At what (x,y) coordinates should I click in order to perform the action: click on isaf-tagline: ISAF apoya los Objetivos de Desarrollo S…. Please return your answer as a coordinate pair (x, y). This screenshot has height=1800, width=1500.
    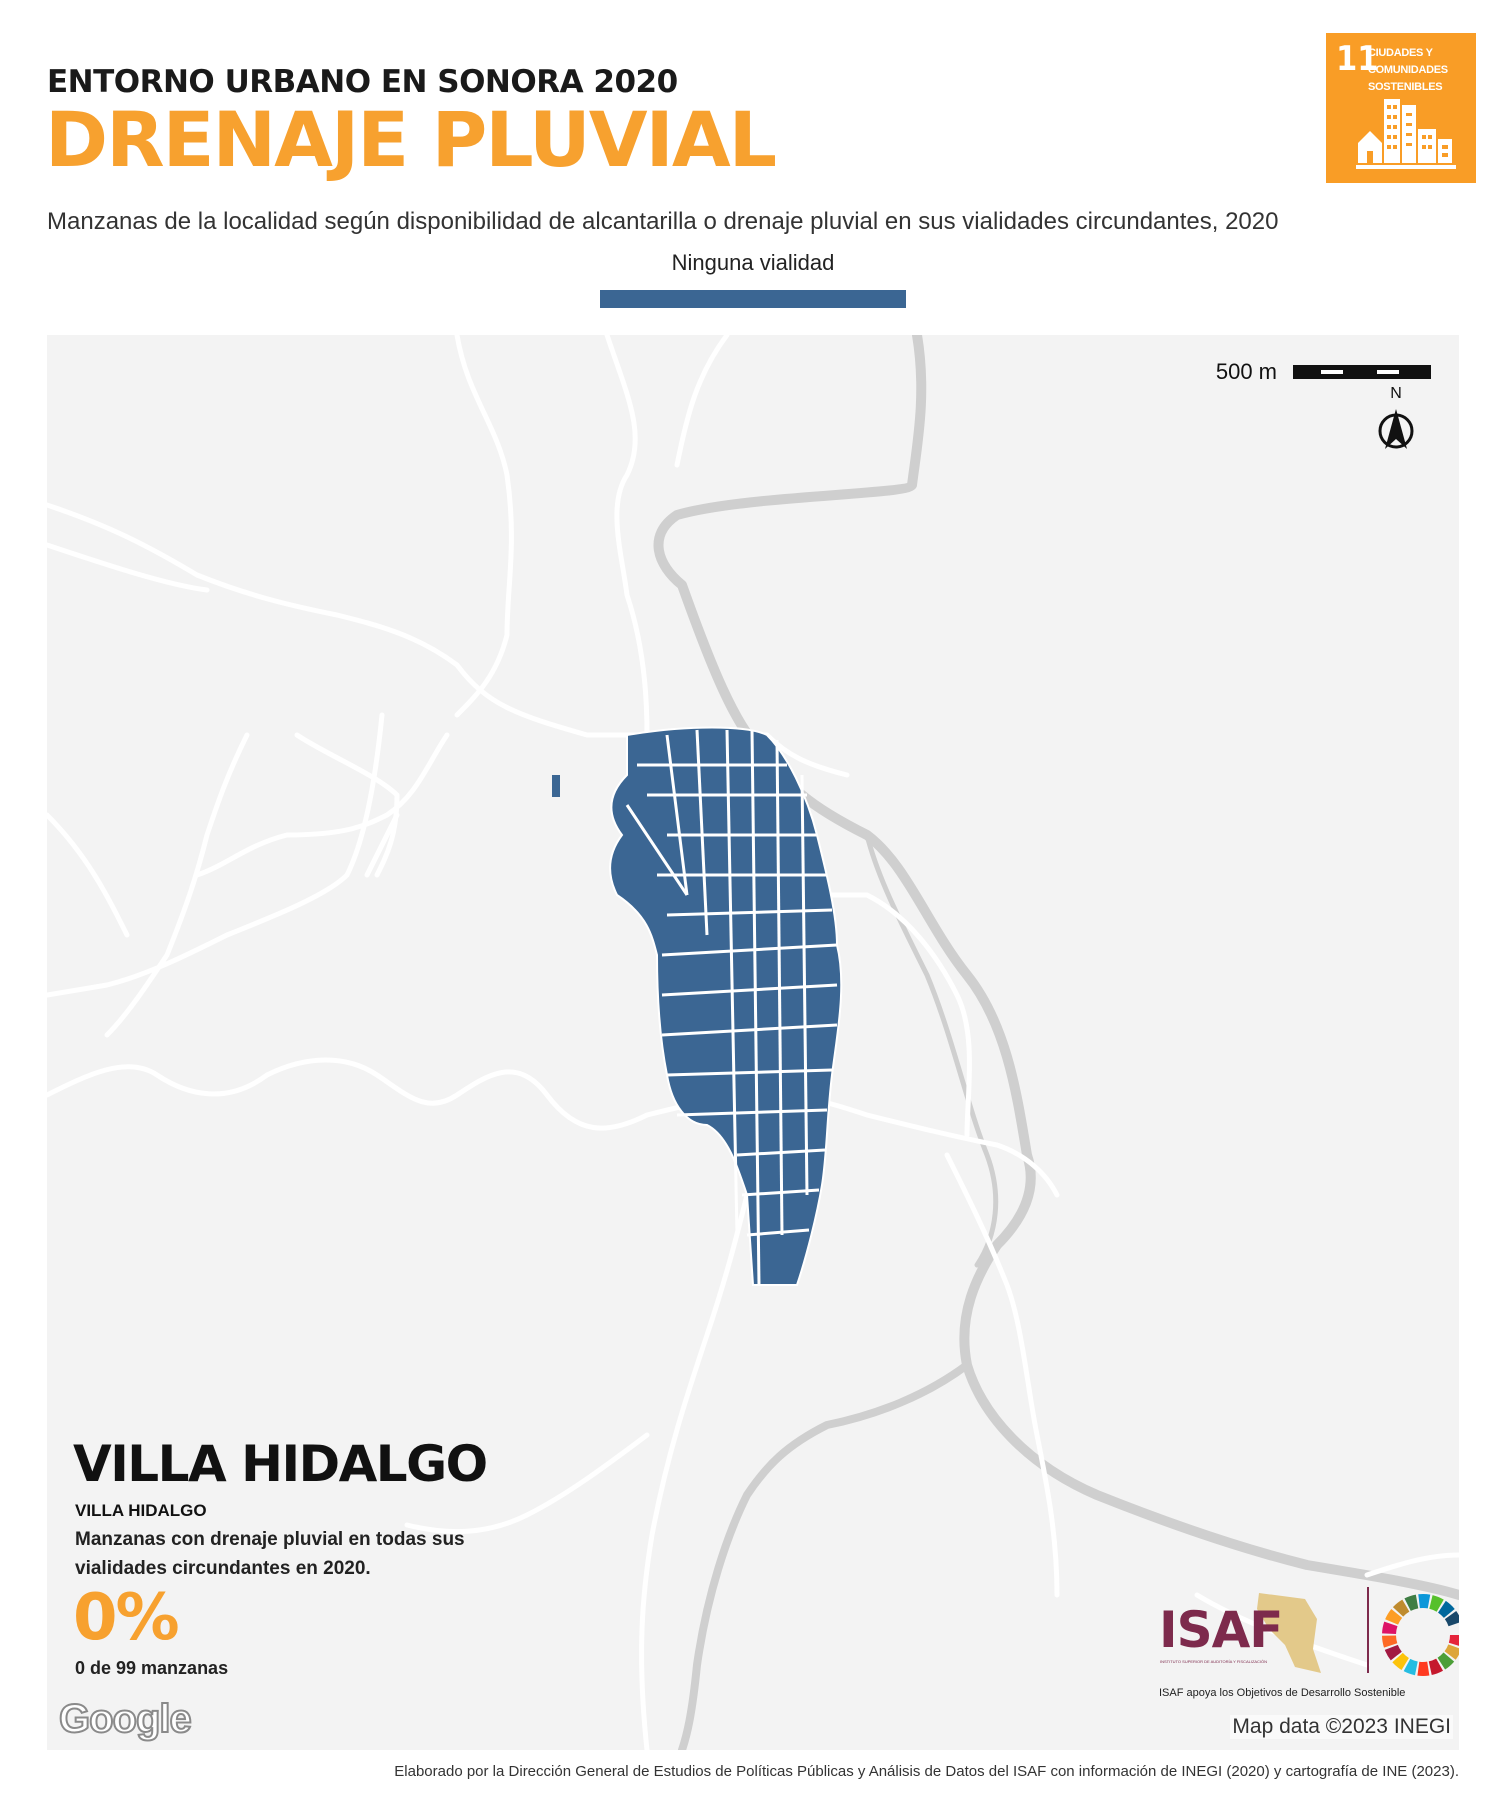
    Looking at the image, I should click on (1282, 1693).